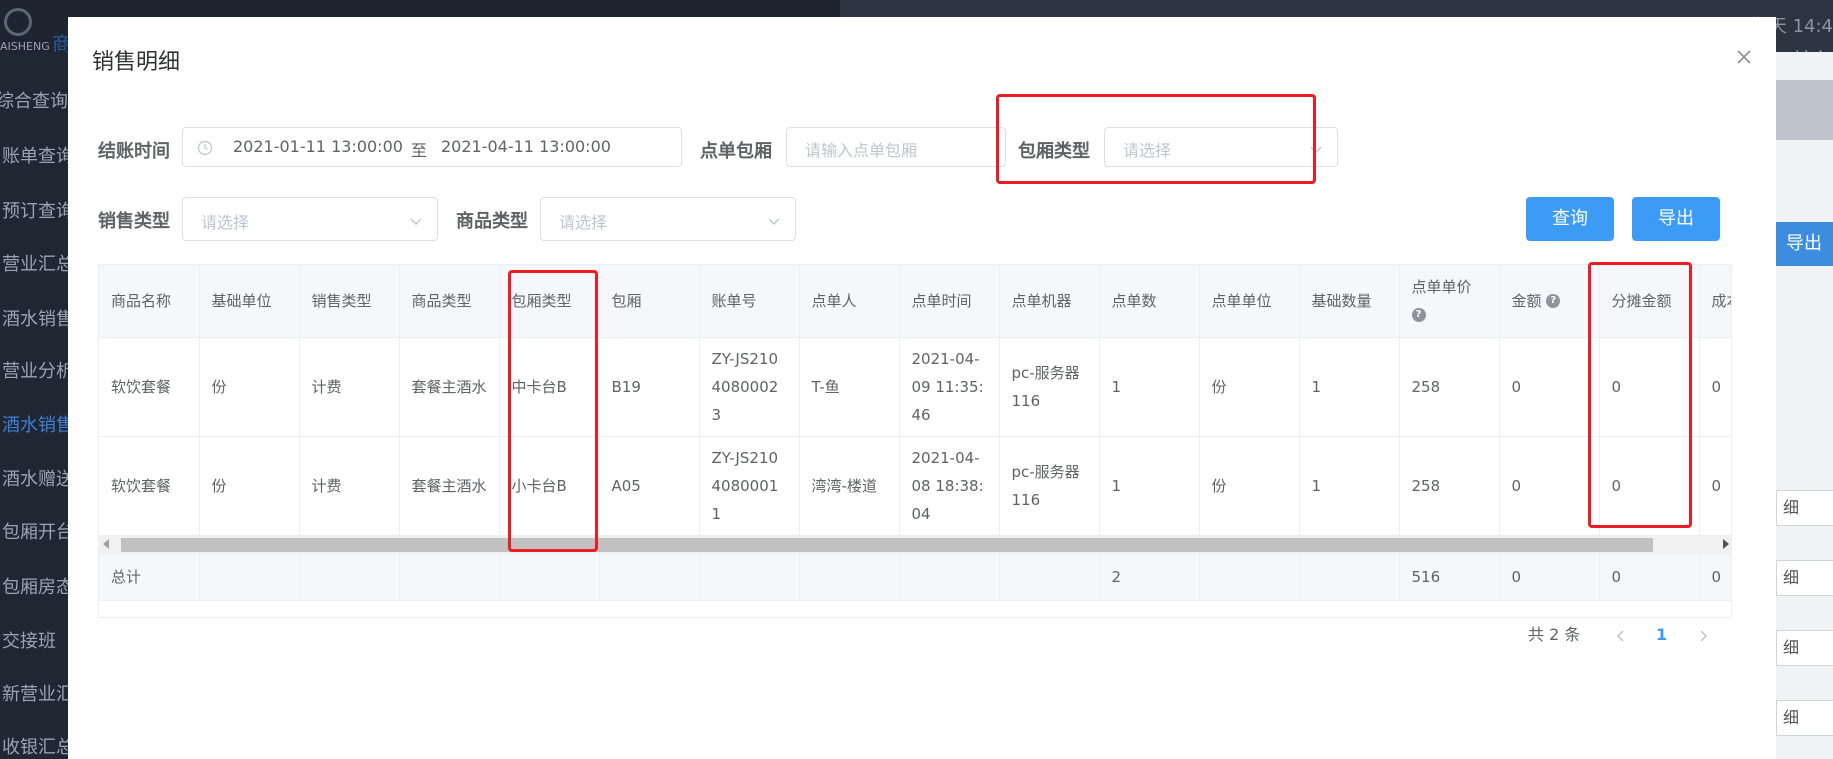 This screenshot has height=759, width=1833. Describe the element at coordinates (1349, 301) in the screenshot. I see `column-header: 基础数量` at that location.